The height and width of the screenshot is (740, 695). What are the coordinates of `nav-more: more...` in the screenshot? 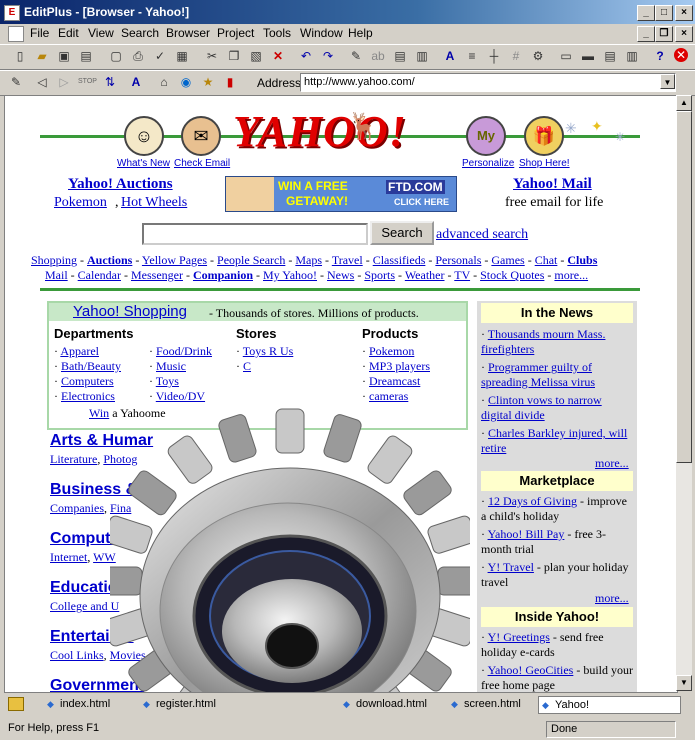 It's located at (571, 275).